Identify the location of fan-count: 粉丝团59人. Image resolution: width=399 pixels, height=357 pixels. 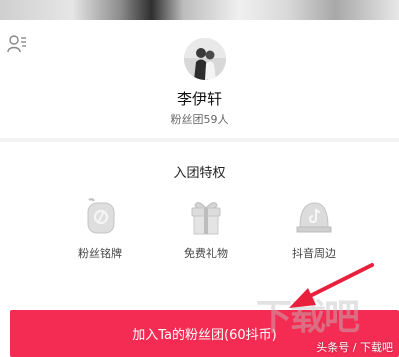
(199, 119).